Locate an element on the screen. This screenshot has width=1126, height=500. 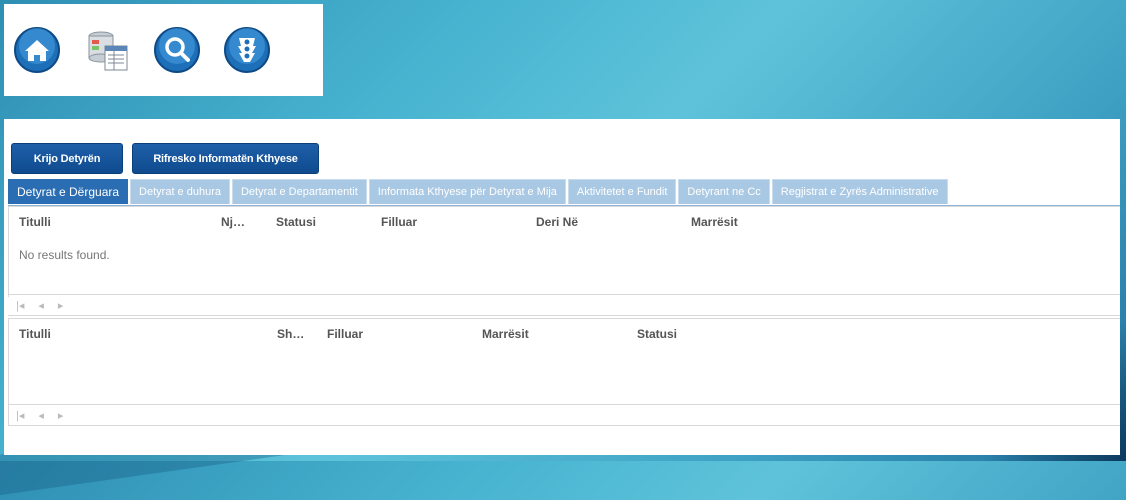
database-report-icon is located at coordinates (107, 50).